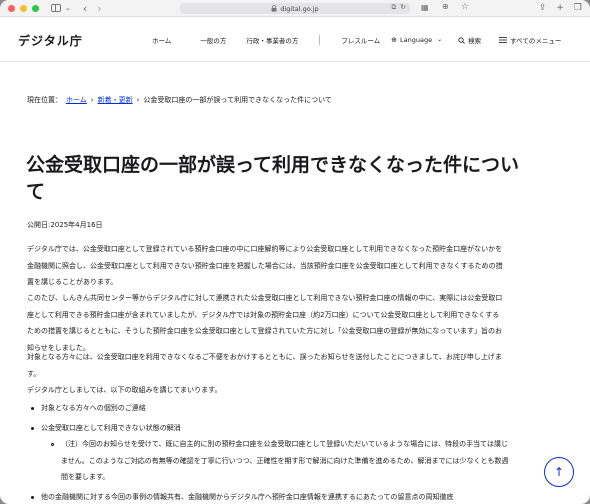 The image size is (590, 504). Describe the element at coordinates (320, 40) in the screenshot. I see `nav-divider` at that location.